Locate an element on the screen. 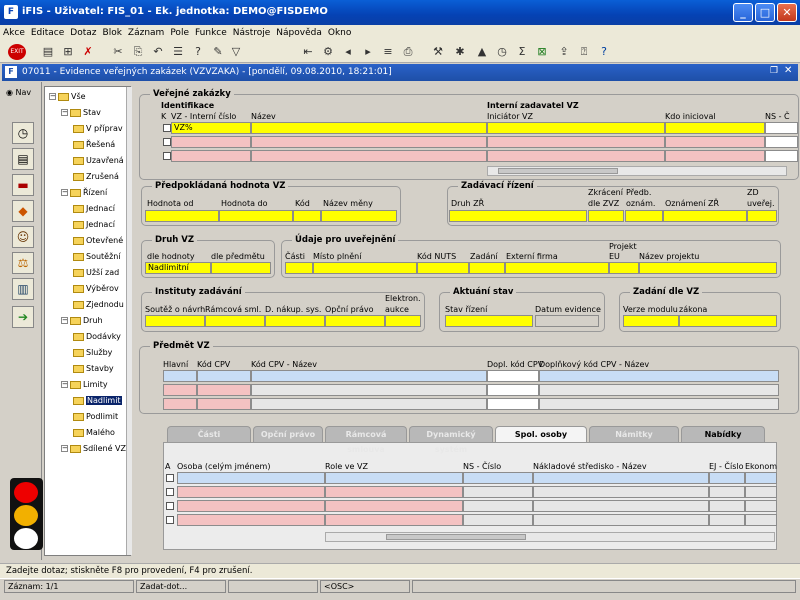 This screenshot has height=600, width=800. row2-id-field is located at coordinates (211, 142).